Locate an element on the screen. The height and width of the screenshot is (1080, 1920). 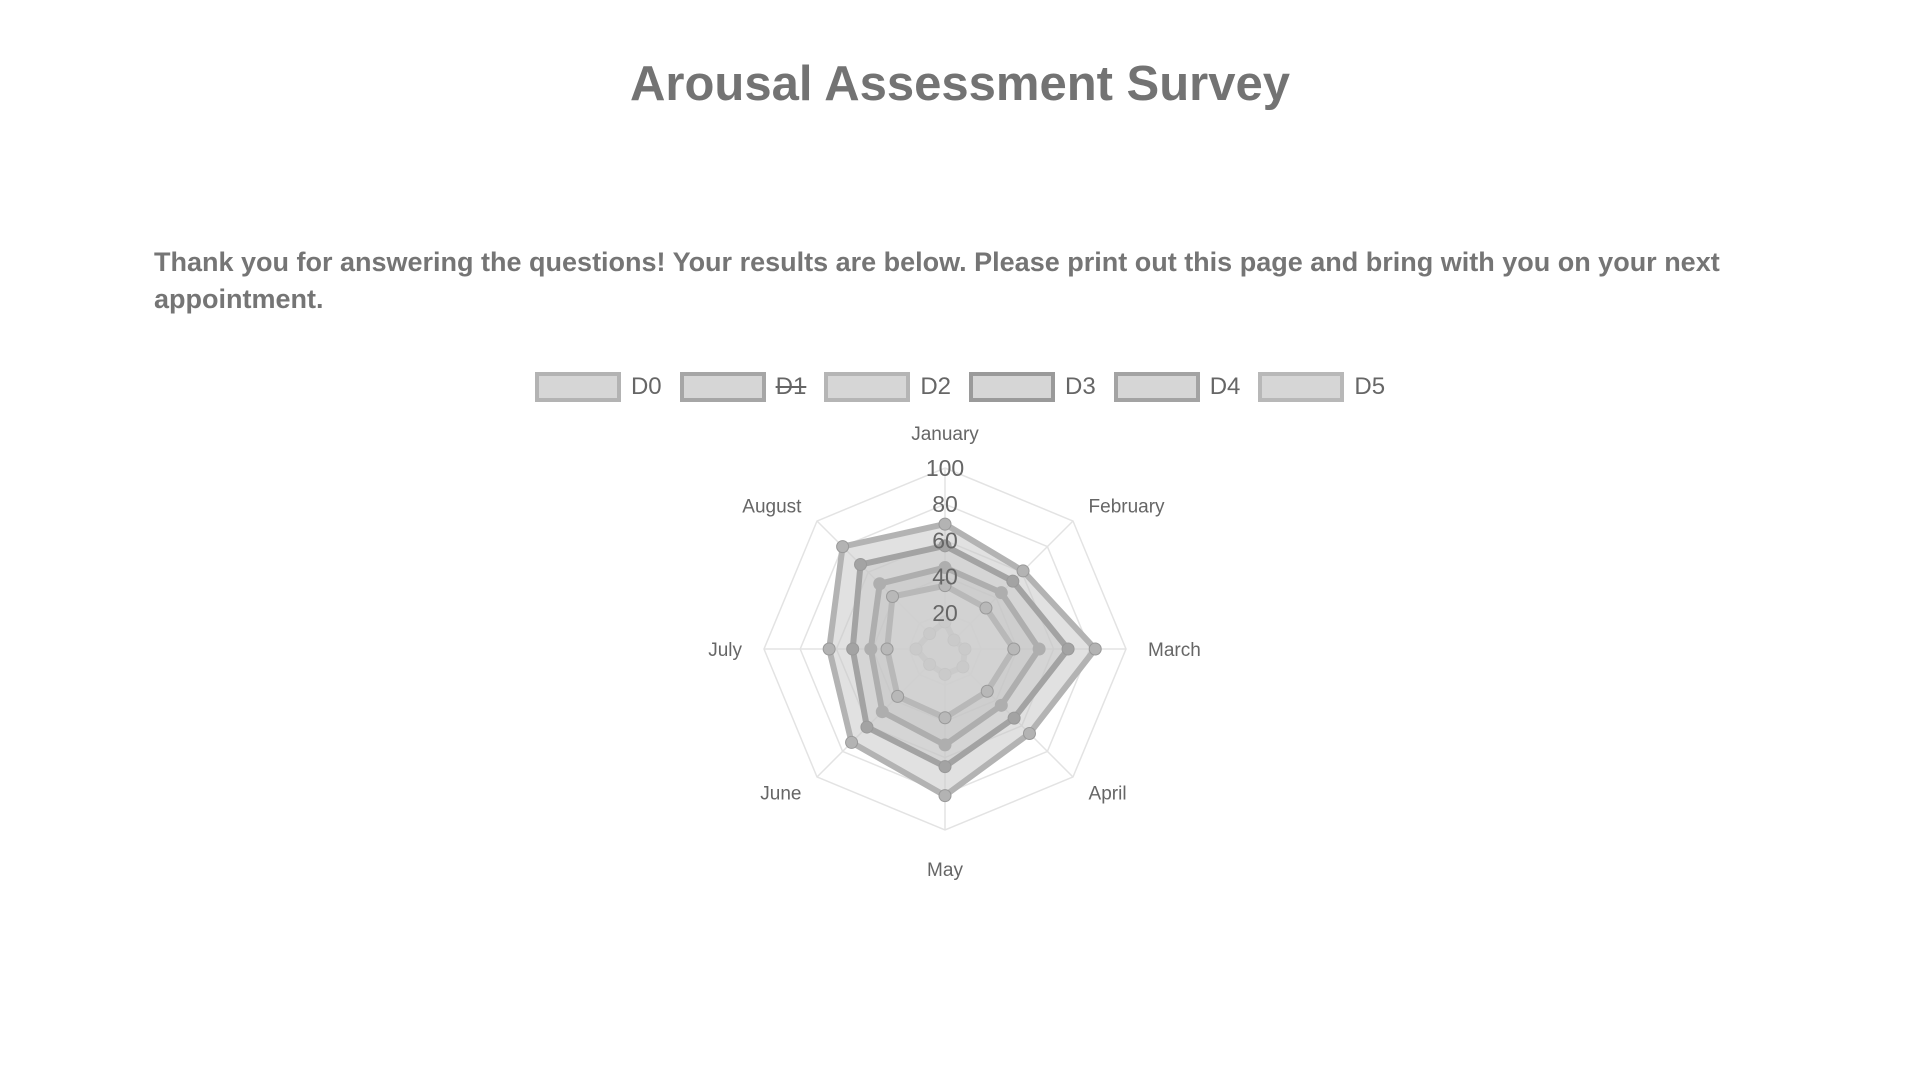
tick-label: 60 is located at coordinates (945, 540).